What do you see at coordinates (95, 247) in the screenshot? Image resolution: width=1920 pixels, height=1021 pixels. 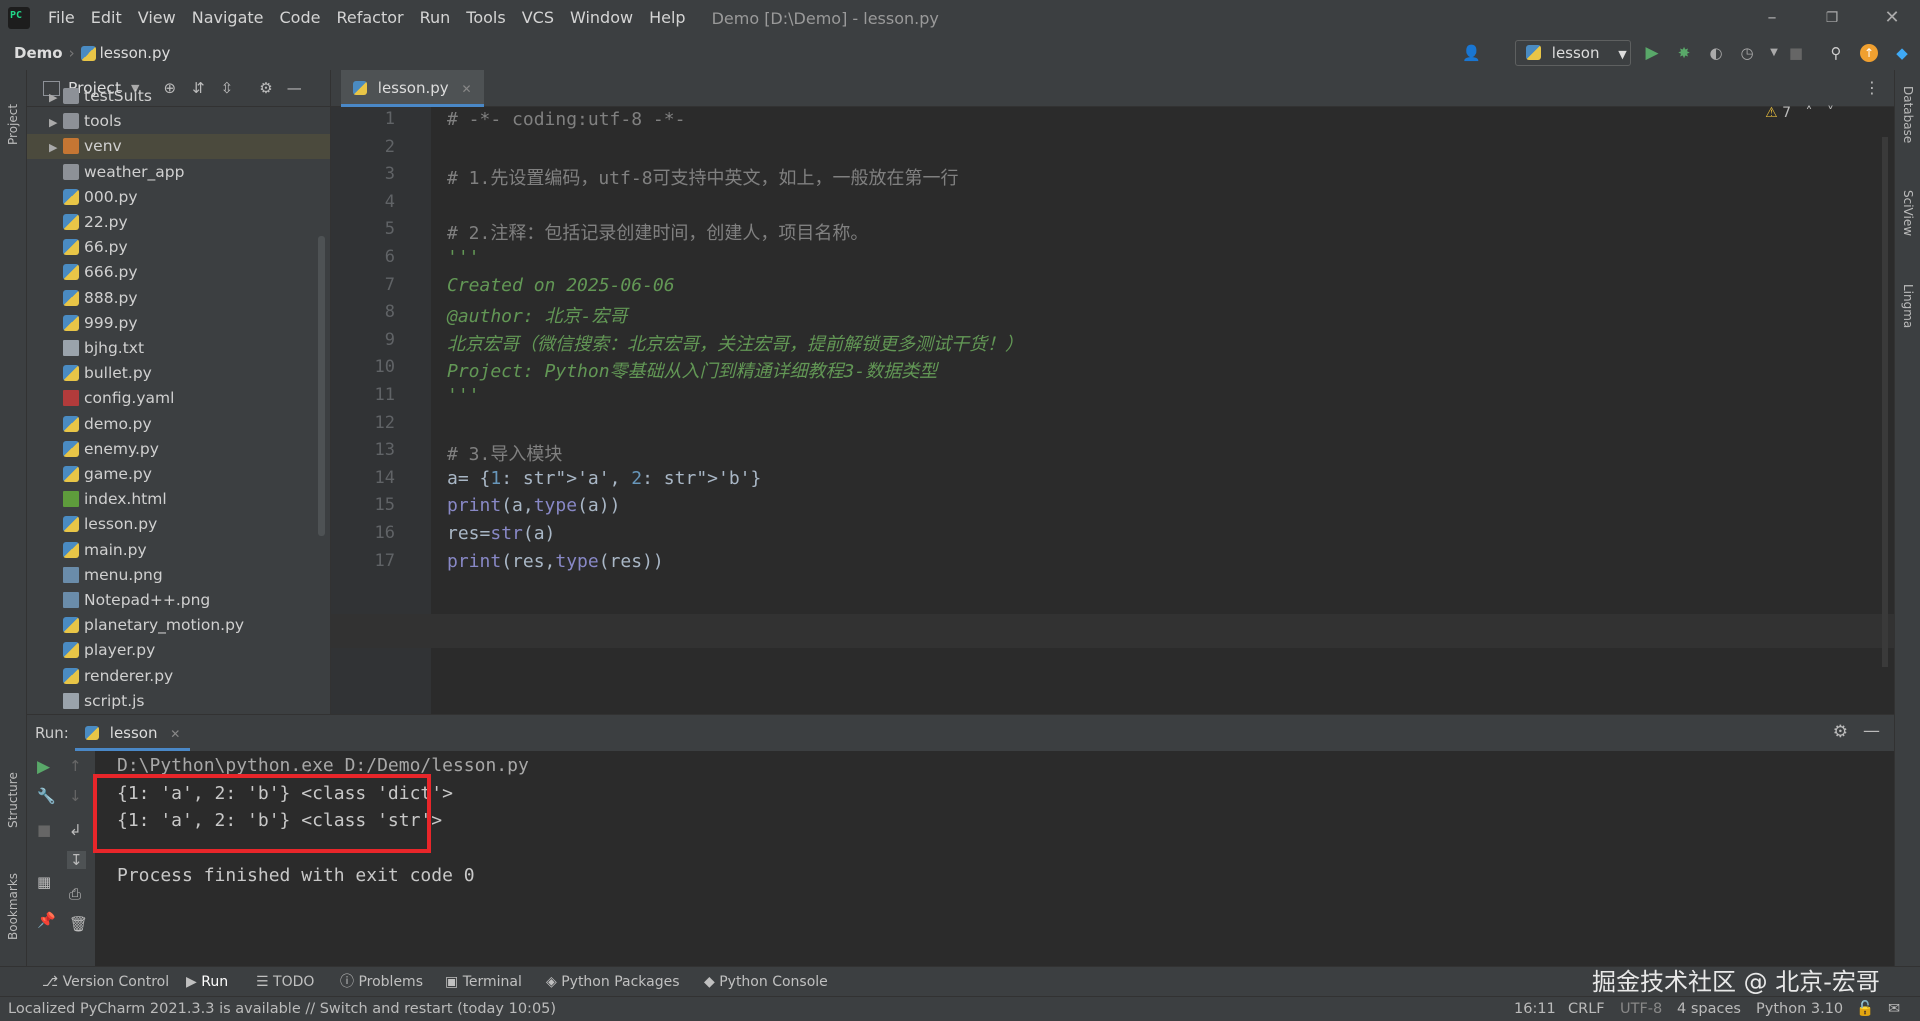 I see `tree-item: 66.py` at bounding box center [95, 247].